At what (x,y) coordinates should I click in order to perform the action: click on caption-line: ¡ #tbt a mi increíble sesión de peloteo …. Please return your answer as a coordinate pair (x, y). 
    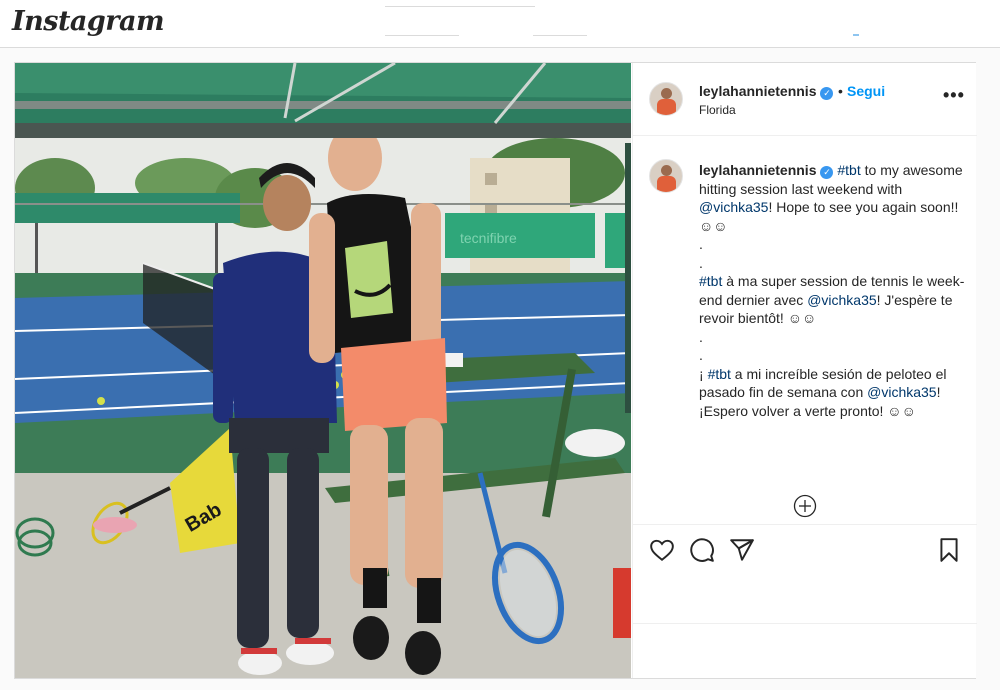
    Looking at the image, I should click on (833, 393).